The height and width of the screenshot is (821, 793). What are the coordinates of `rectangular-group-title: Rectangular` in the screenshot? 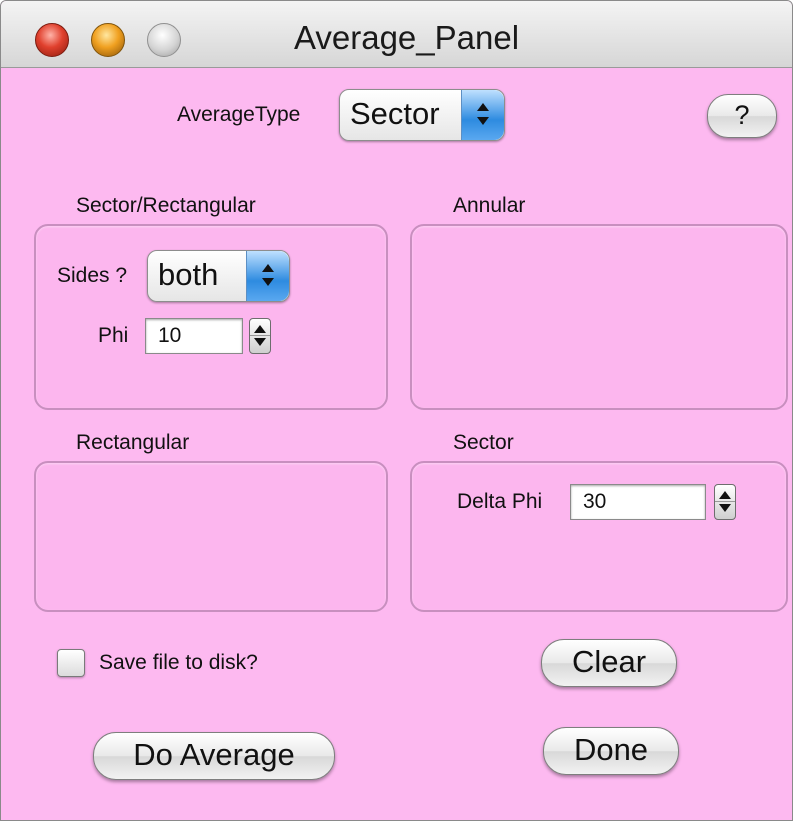 It's located at (133, 442).